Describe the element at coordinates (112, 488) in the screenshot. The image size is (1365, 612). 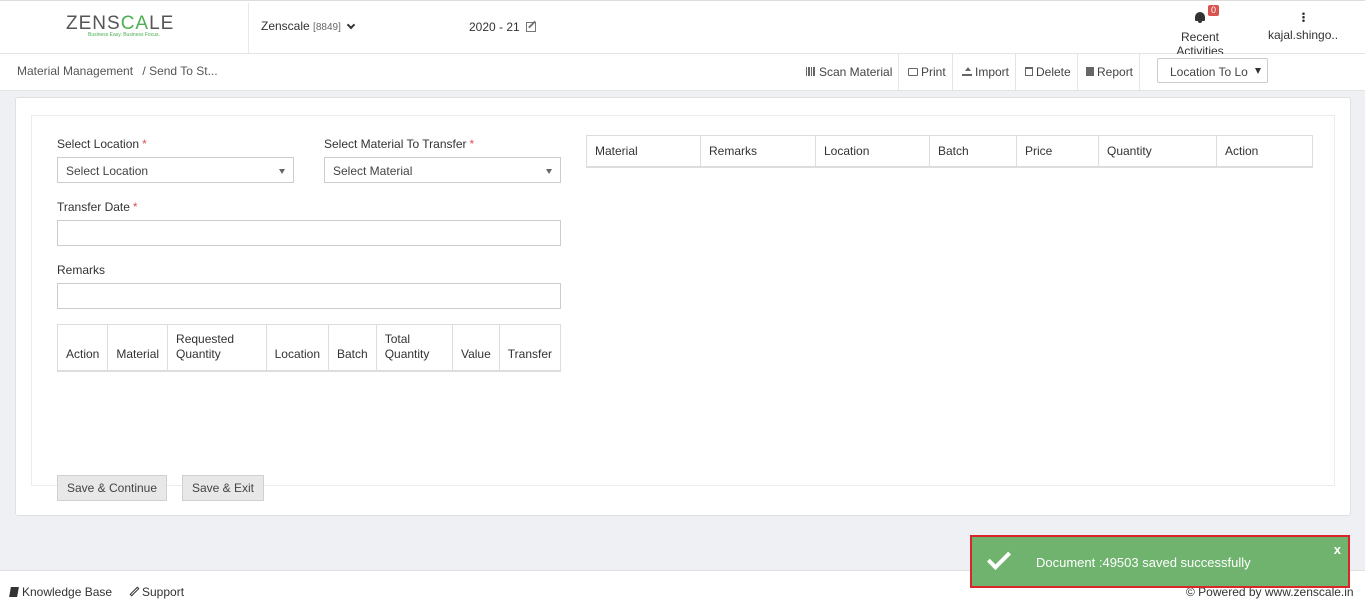
I see `save-continue-button: Save & Continue` at that location.